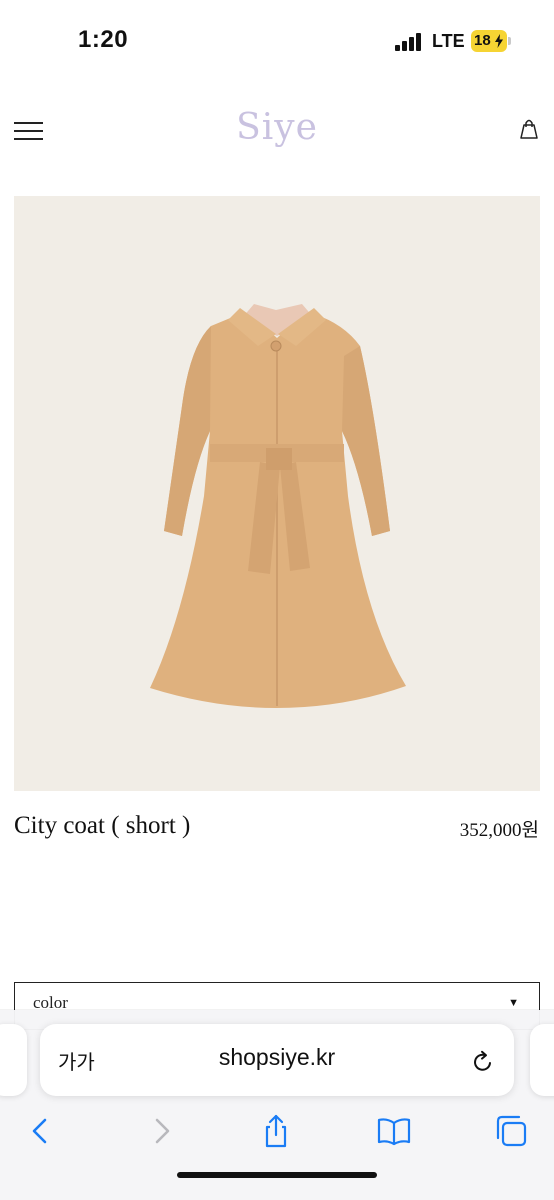  I want to click on signal-strength-icon, so click(409, 42).